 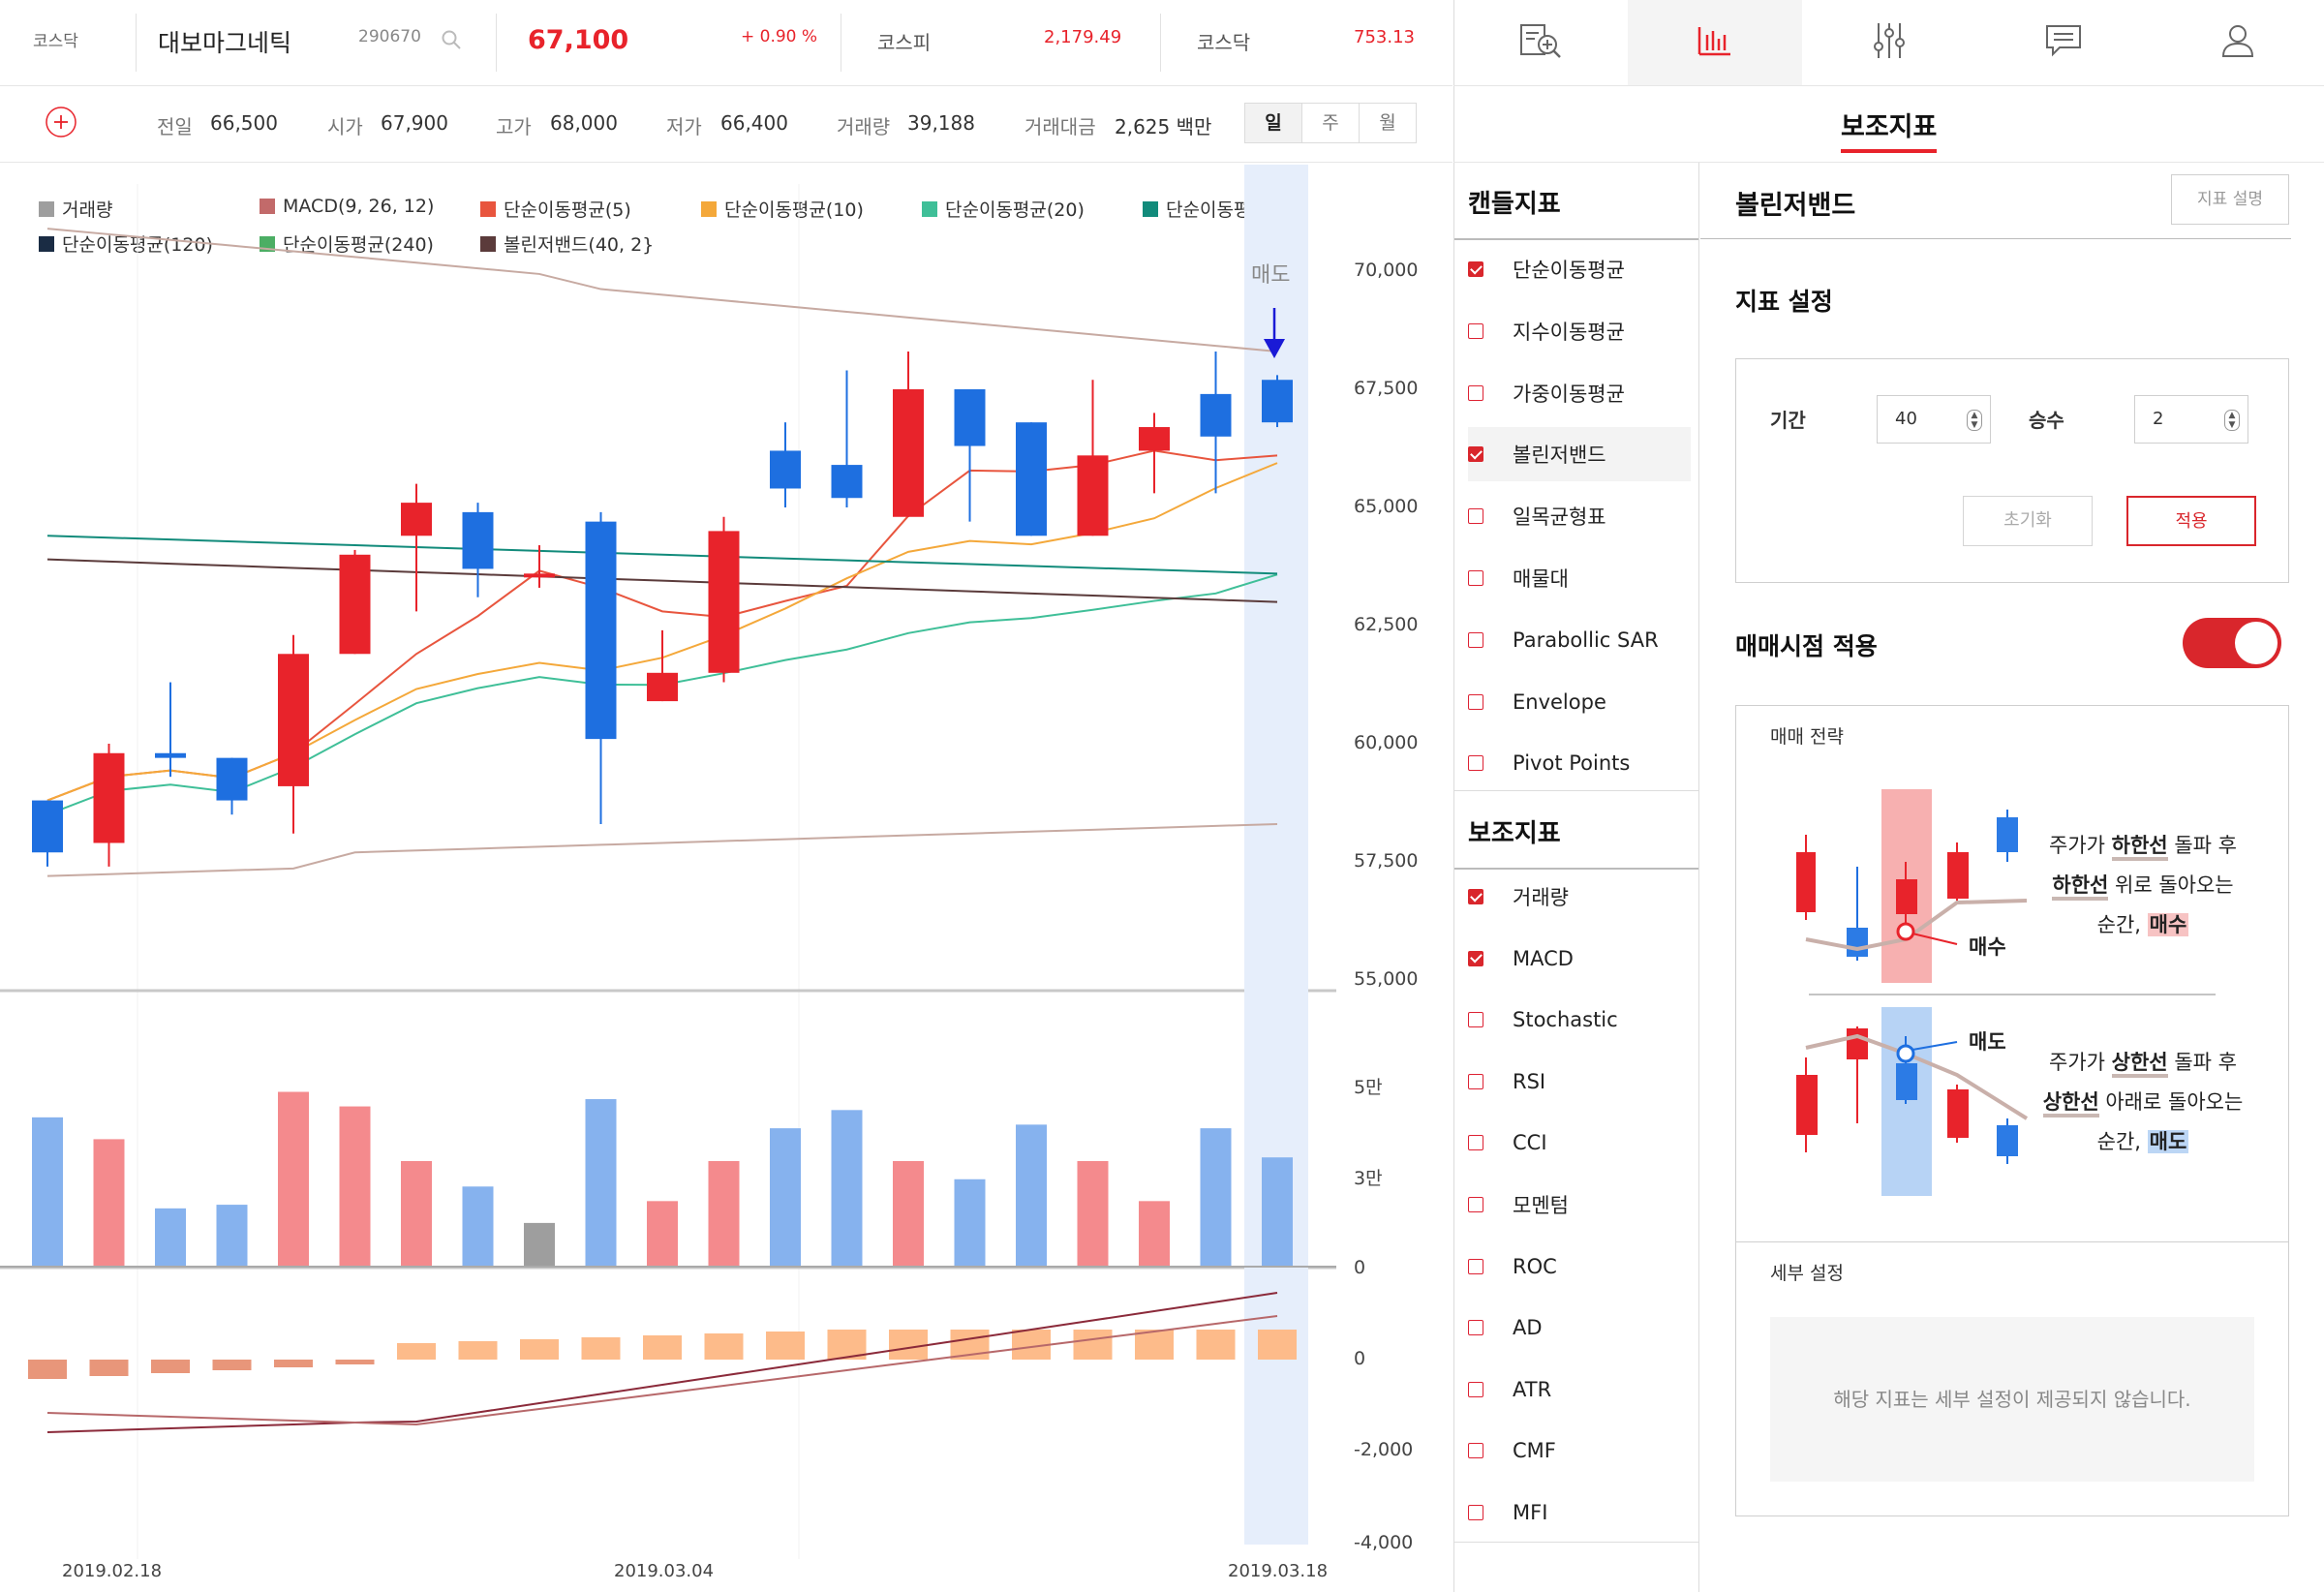 I want to click on aux-item: 거래량, so click(x=1580, y=897).